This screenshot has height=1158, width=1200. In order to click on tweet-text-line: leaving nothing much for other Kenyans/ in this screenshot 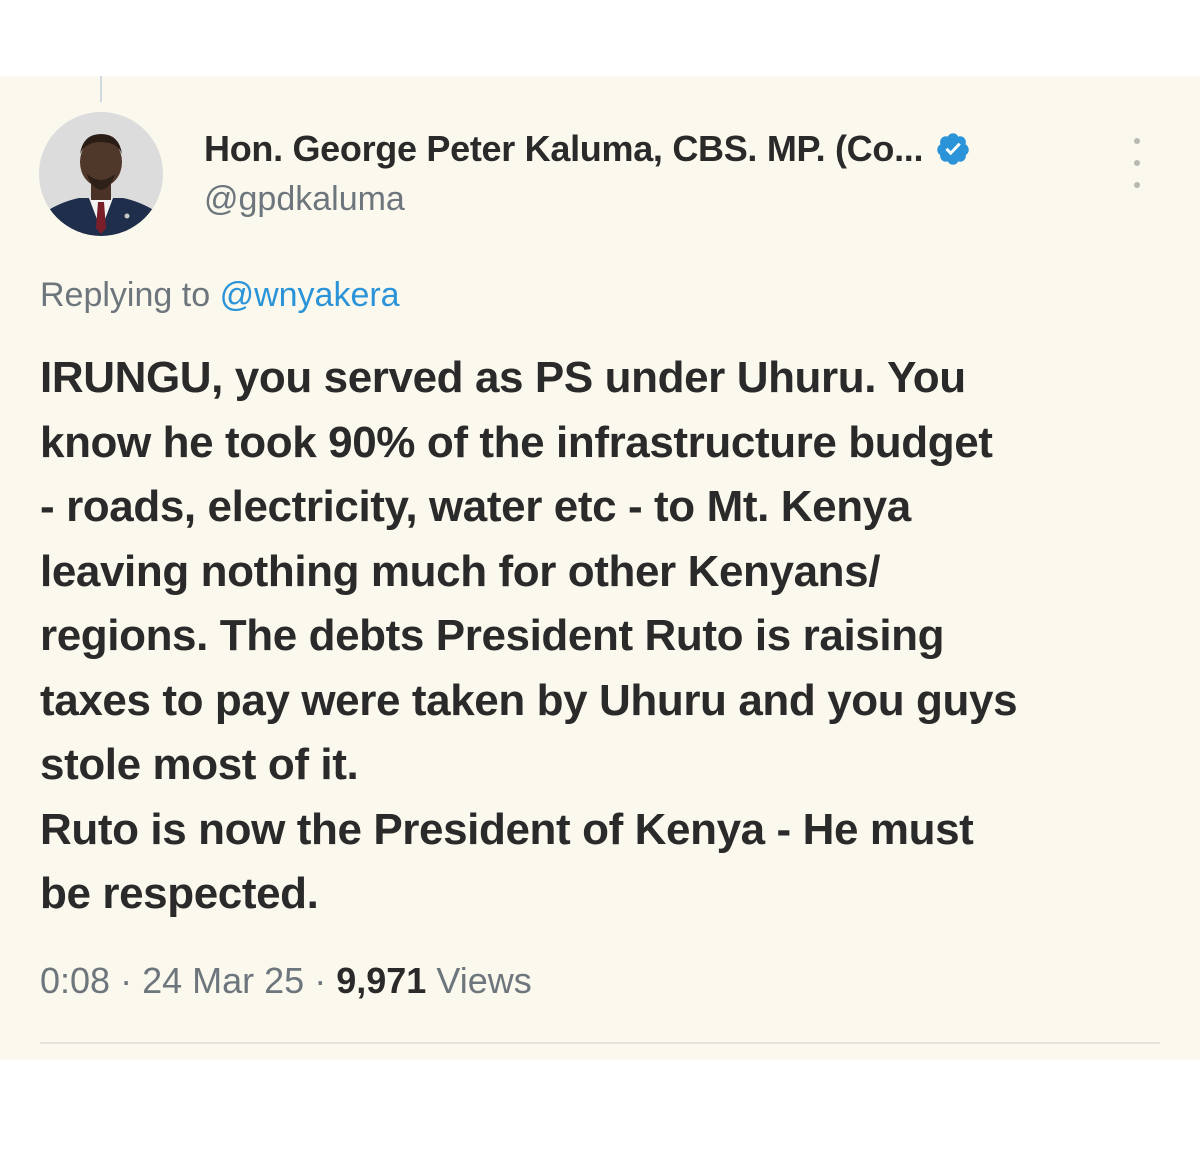, I will do `click(460, 571)`.